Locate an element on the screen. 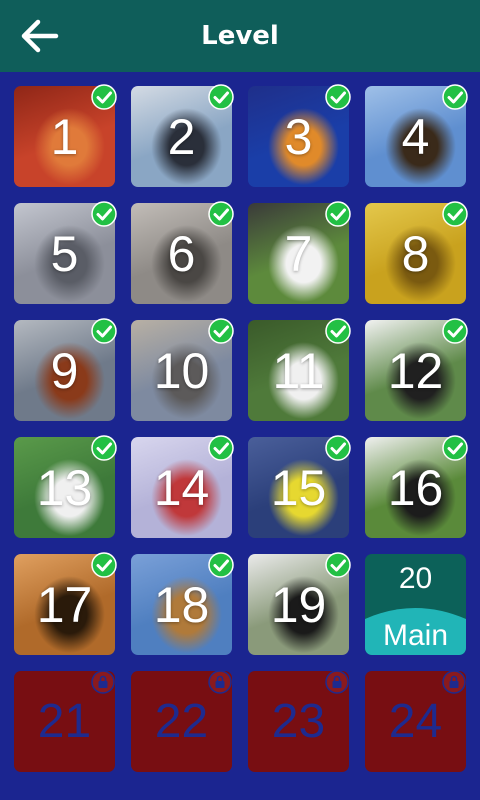 Image resolution: width=480 pixels, height=800 pixels. level-tile-3: 3 is located at coordinates (299, 135).